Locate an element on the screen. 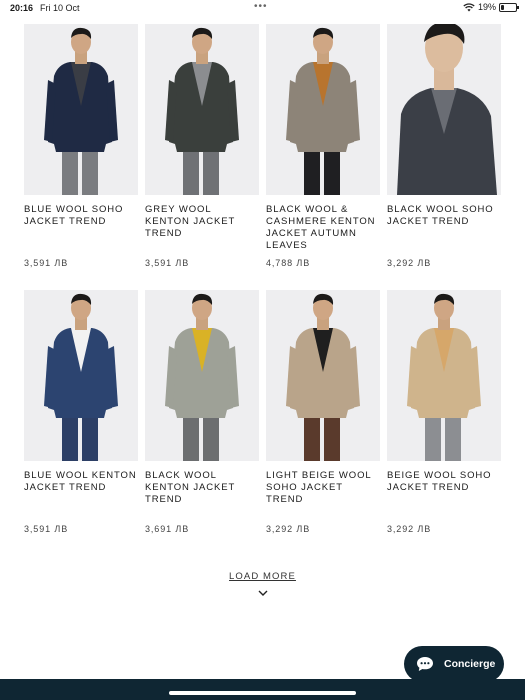 Image resolution: width=525 pixels, height=700 pixels. product-card: BLUE WOOL KENTON JACKET TREND 3,591 ЛВ is located at coordinates (81, 423).